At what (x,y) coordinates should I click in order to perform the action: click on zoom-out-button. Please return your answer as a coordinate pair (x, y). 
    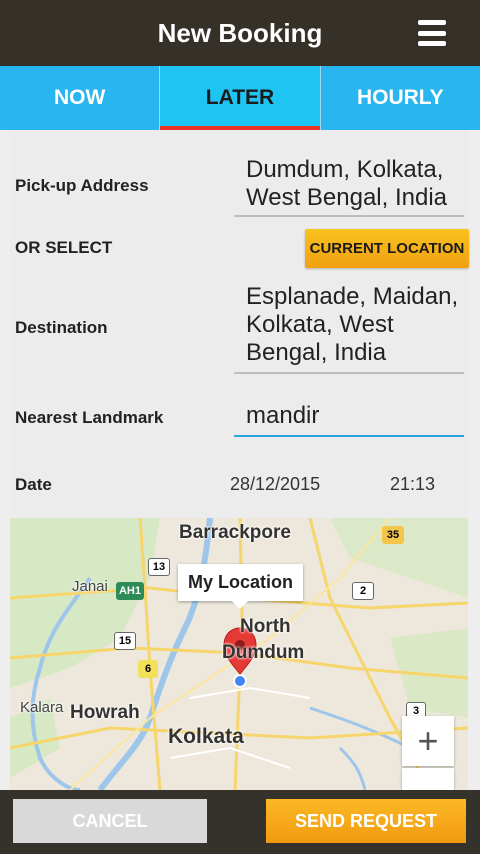
    Looking at the image, I should click on (428, 779).